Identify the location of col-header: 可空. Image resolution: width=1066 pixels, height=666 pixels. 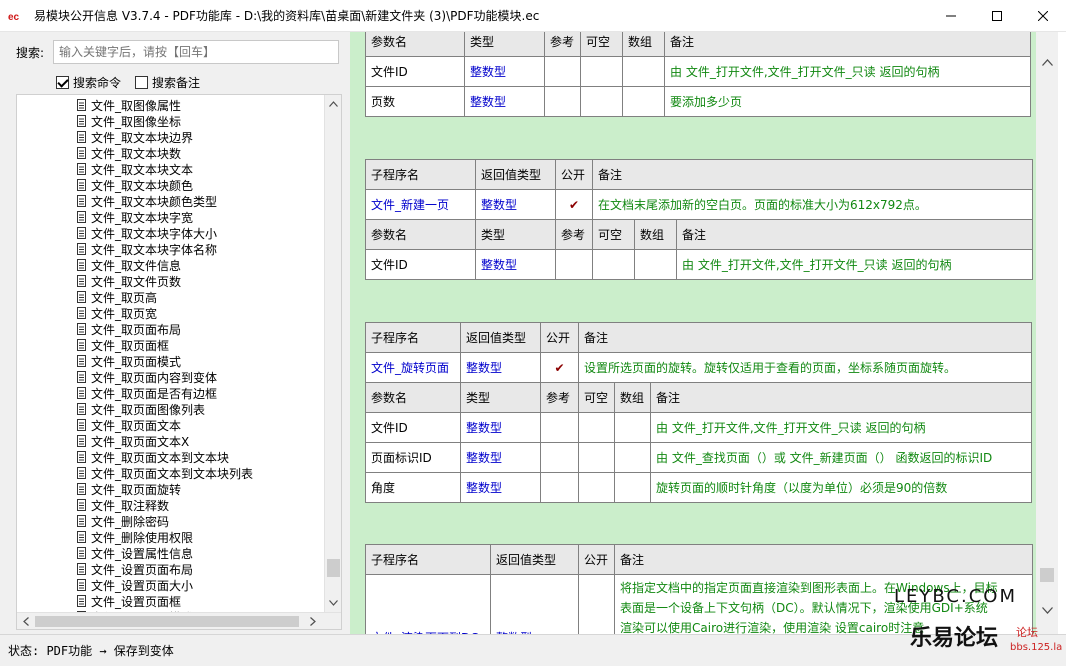
(596, 397).